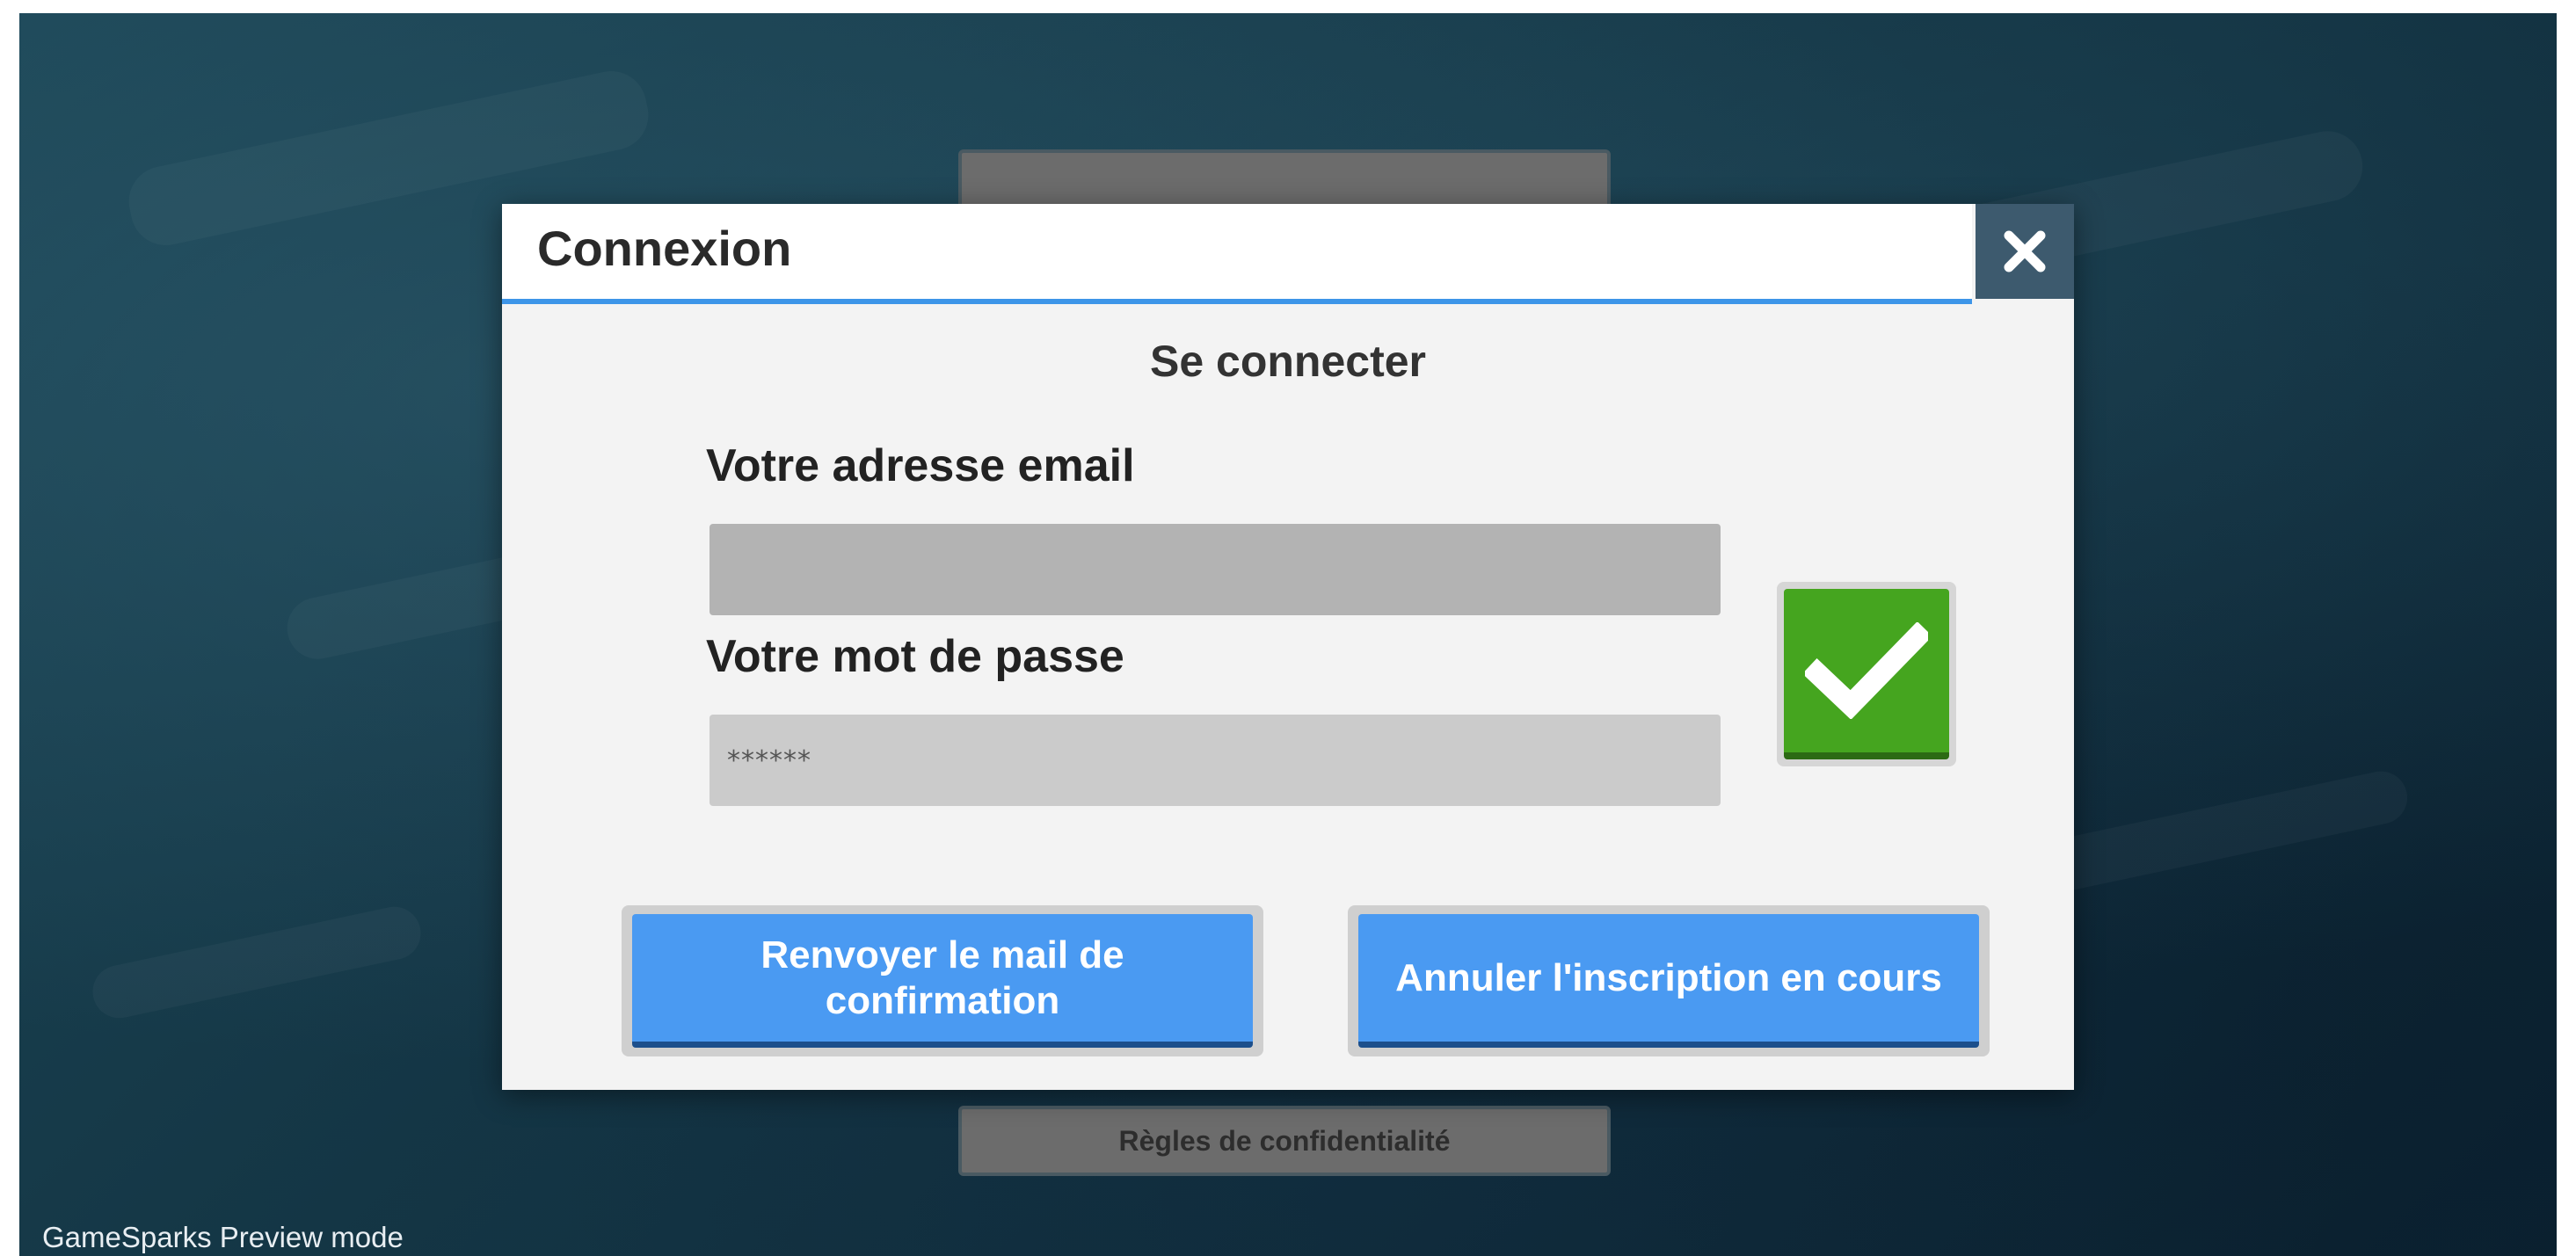 The height and width of the screenshot is (1256, 2576). What do you see at coordinates (664, 249) in the screenshot?
I see `dialog-title: Connexion` at bounding box center [664, 249].